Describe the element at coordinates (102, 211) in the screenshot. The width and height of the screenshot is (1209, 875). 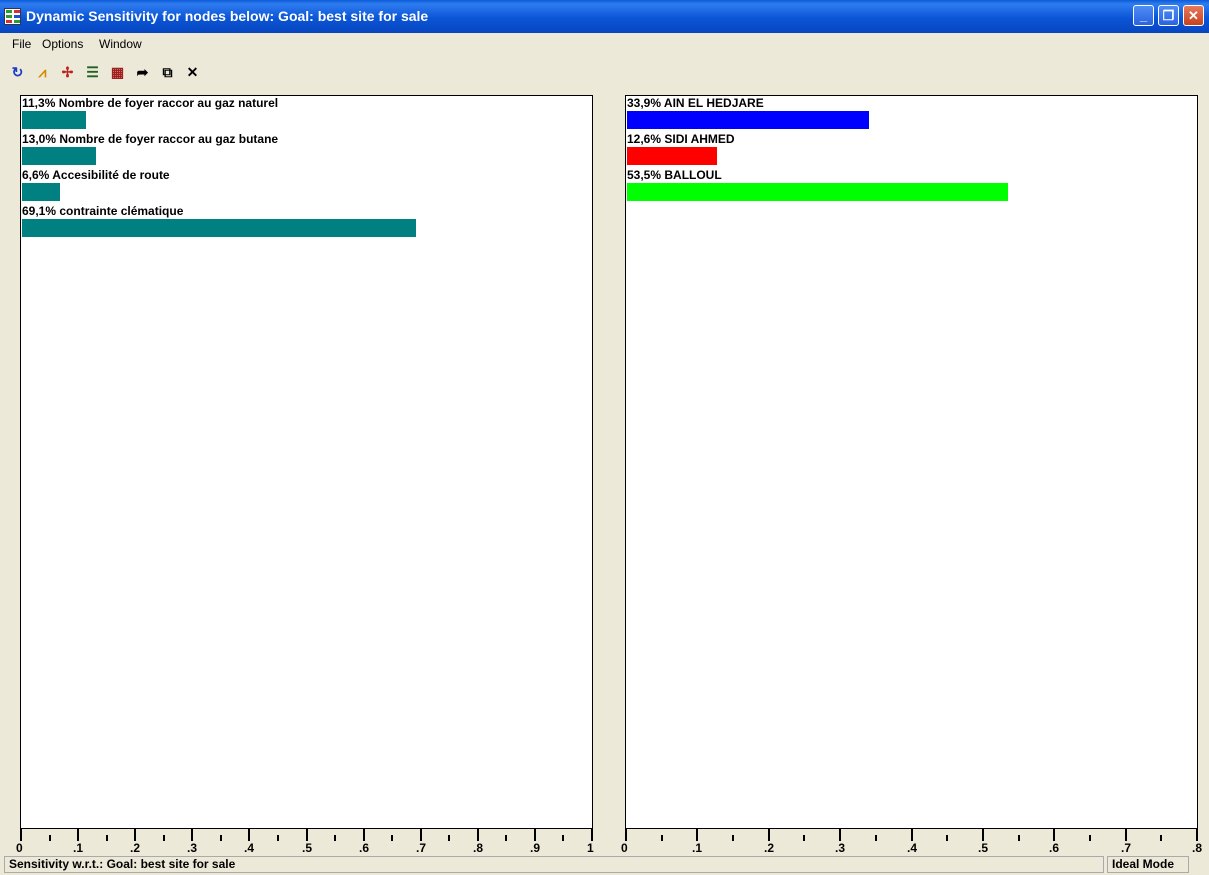
I see `bar-label: 69,1% contrainte clématique` at that location.